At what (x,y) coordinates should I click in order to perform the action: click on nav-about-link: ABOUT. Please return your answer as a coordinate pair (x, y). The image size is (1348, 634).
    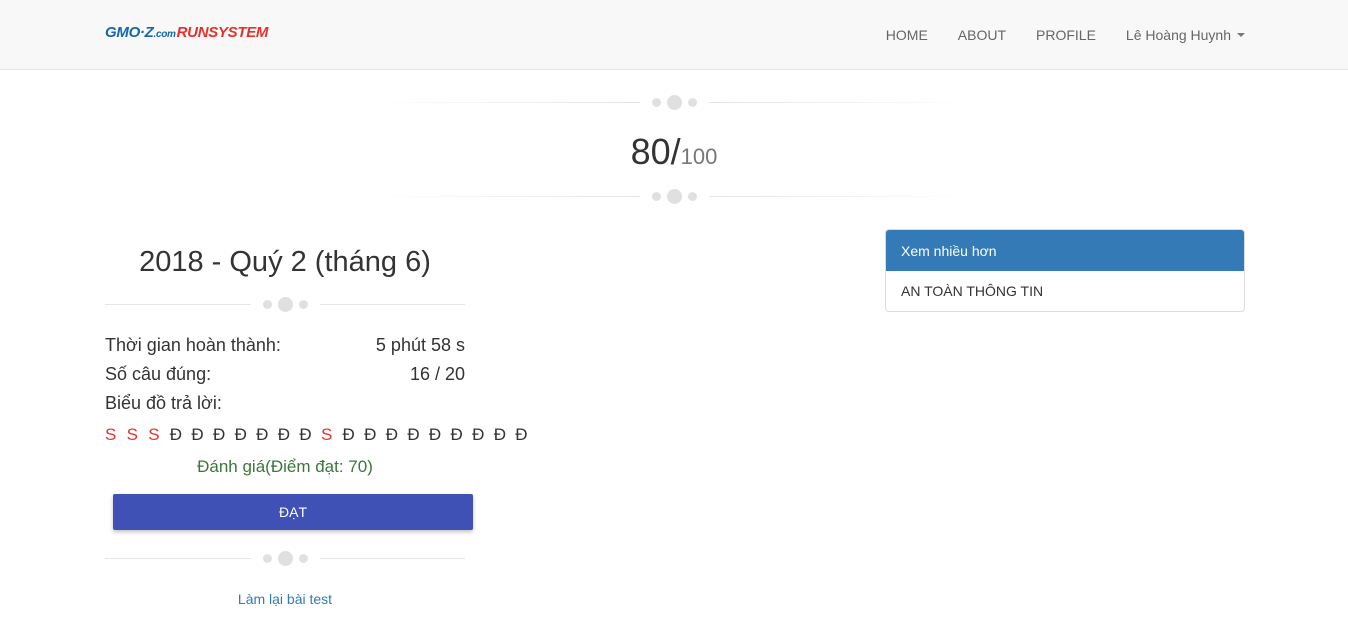
    Looking at the image, I should click on (982, 35).